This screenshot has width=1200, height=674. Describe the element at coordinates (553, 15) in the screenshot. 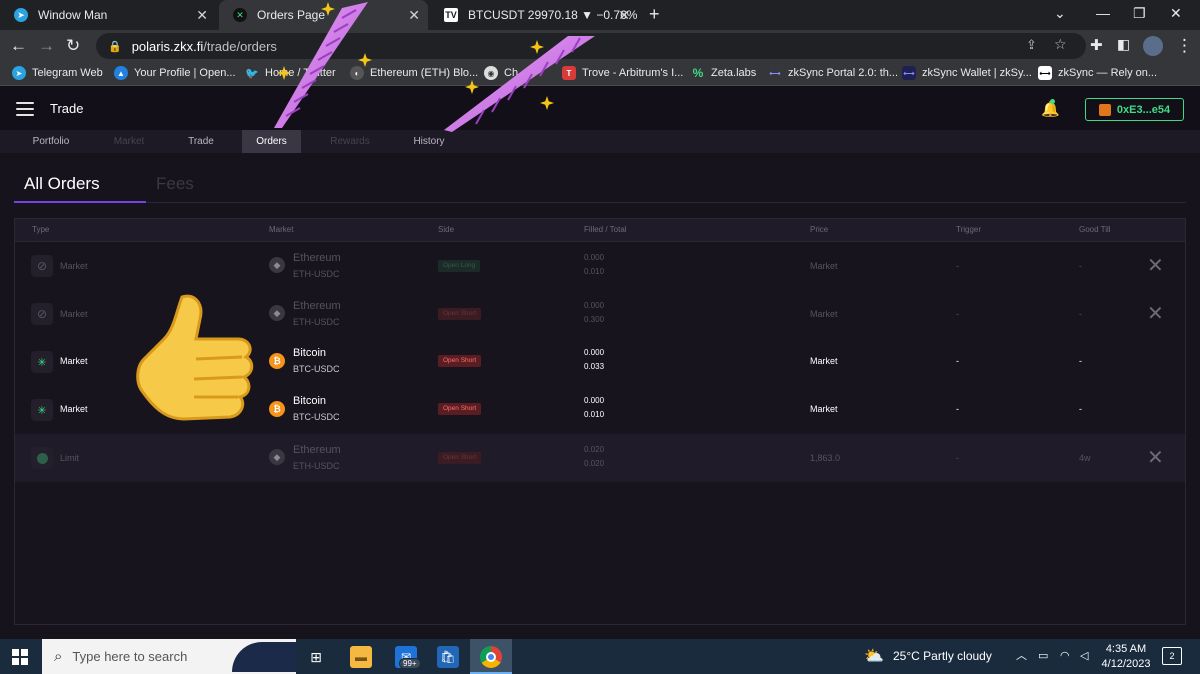

I see `tab-title: BTCUSDT 29970.18 ▼ −0.76% Lu` at that location.